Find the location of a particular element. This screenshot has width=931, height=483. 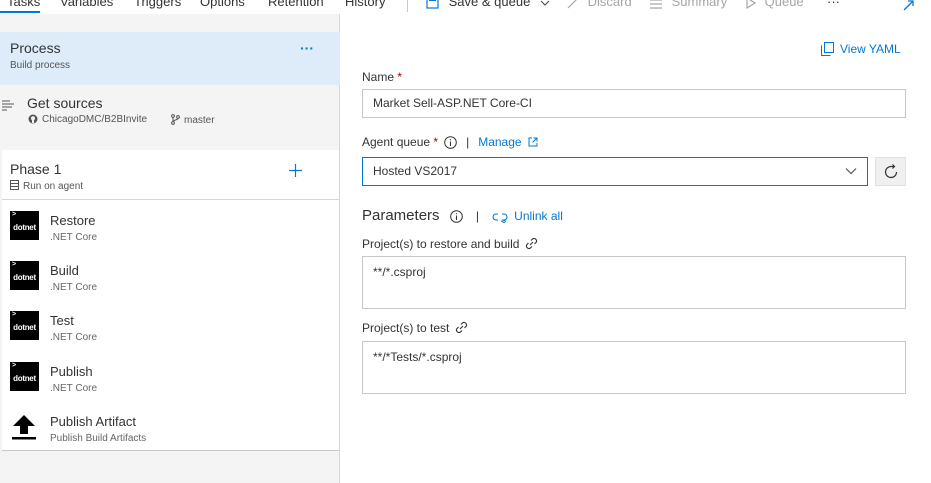

unlink-all-link: Unlink all is located at coordinates (527, 216).